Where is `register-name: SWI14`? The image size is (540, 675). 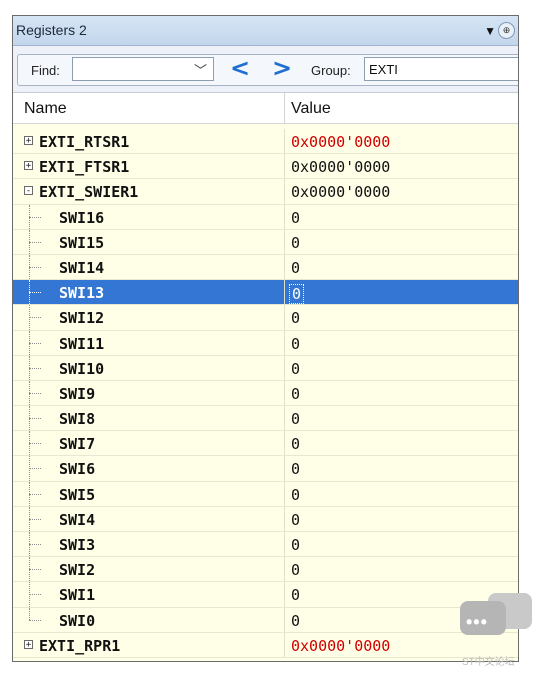
register-name: SWI14 is located at coordinates (82, 267).